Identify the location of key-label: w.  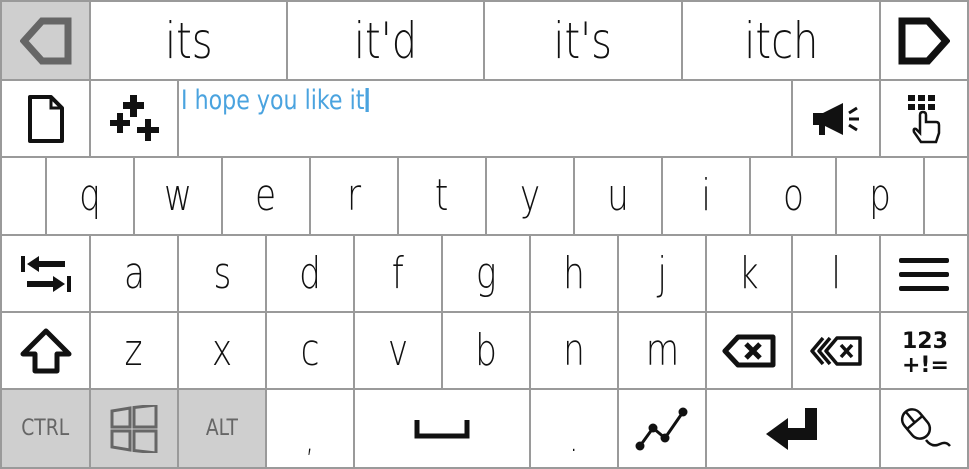
(178, 195).